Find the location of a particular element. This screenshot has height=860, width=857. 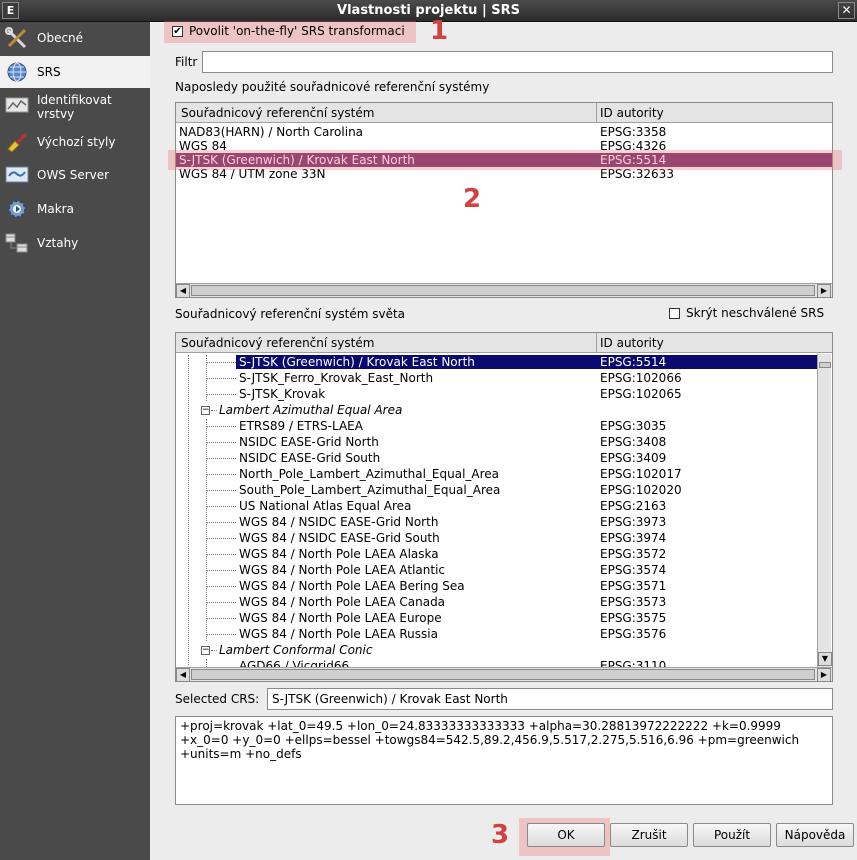

relations-icon is located at coordinates (16, 243).